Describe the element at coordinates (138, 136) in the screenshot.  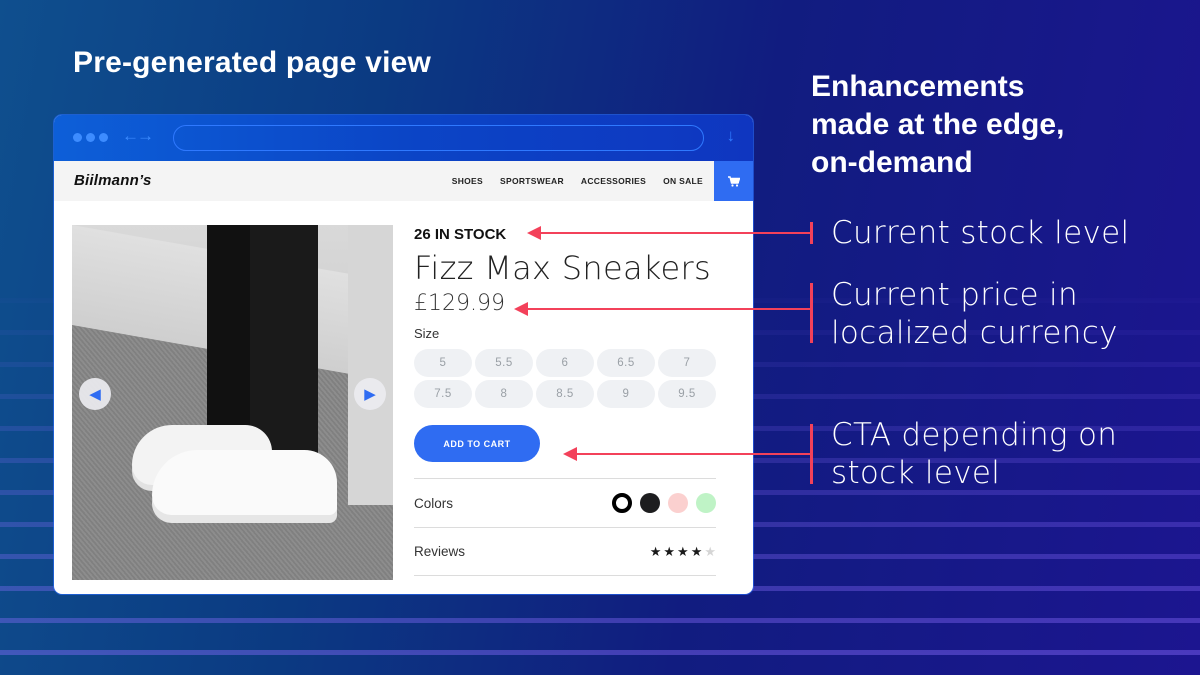
I see `back-forward-arrows-icon: ←→` at that location.